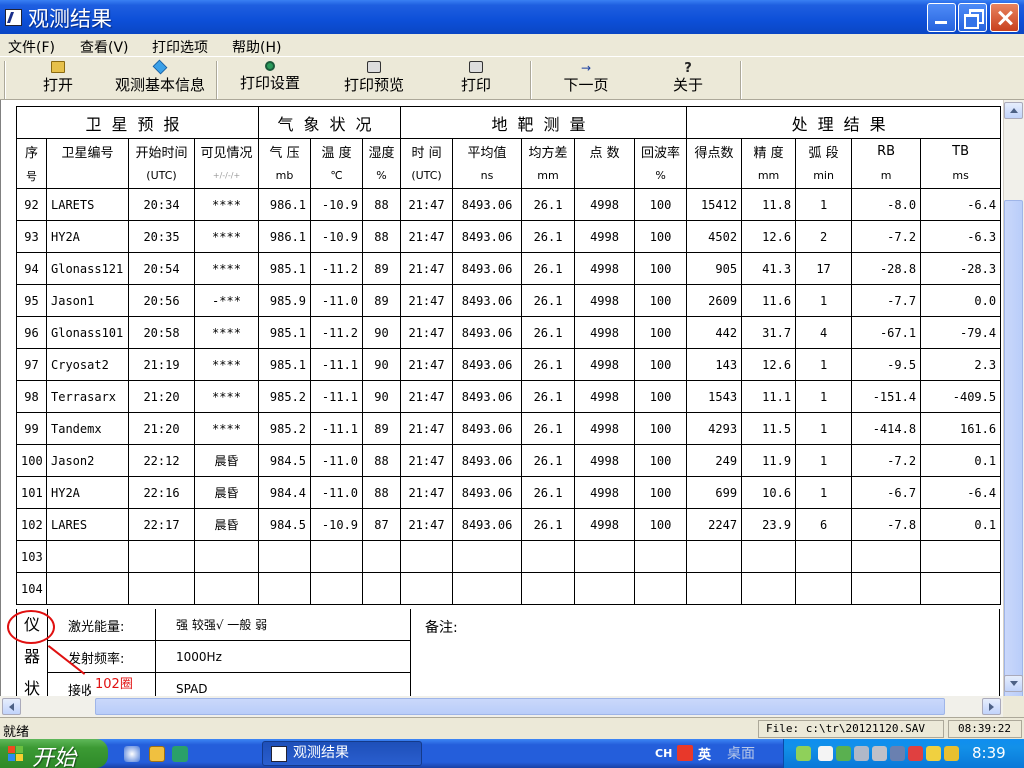 Image resolution: width=1024 pixels, height=768 pixels. I want to click on table-cell: -414.8, so click(886, 428).